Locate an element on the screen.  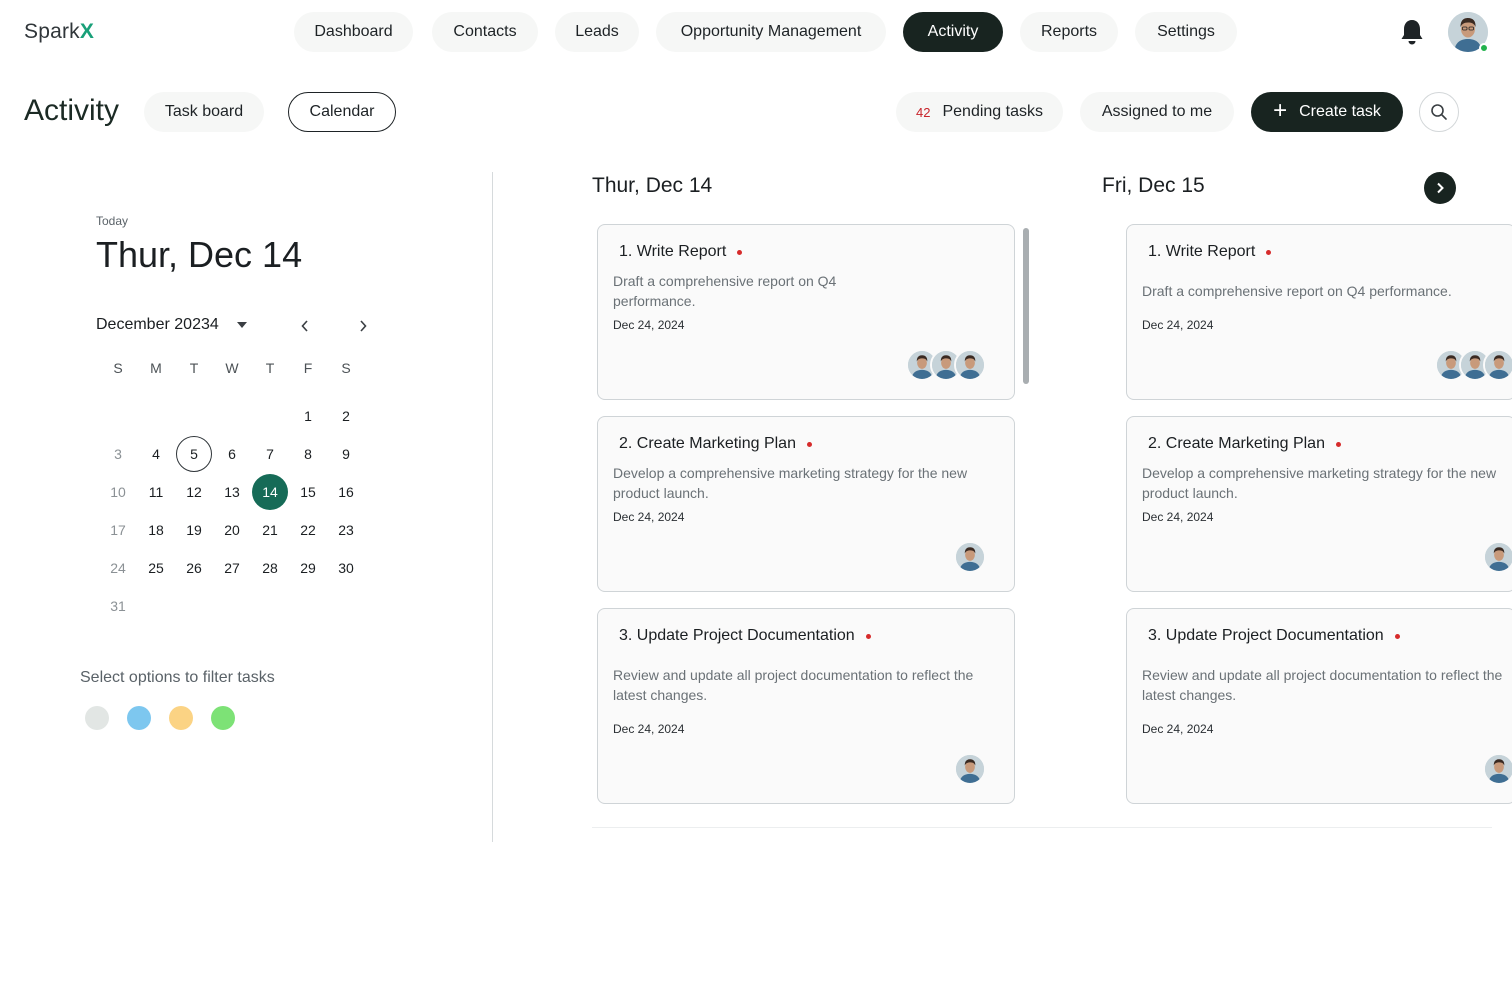
nav-reports: Reports is located at coordinates (1069, 32).